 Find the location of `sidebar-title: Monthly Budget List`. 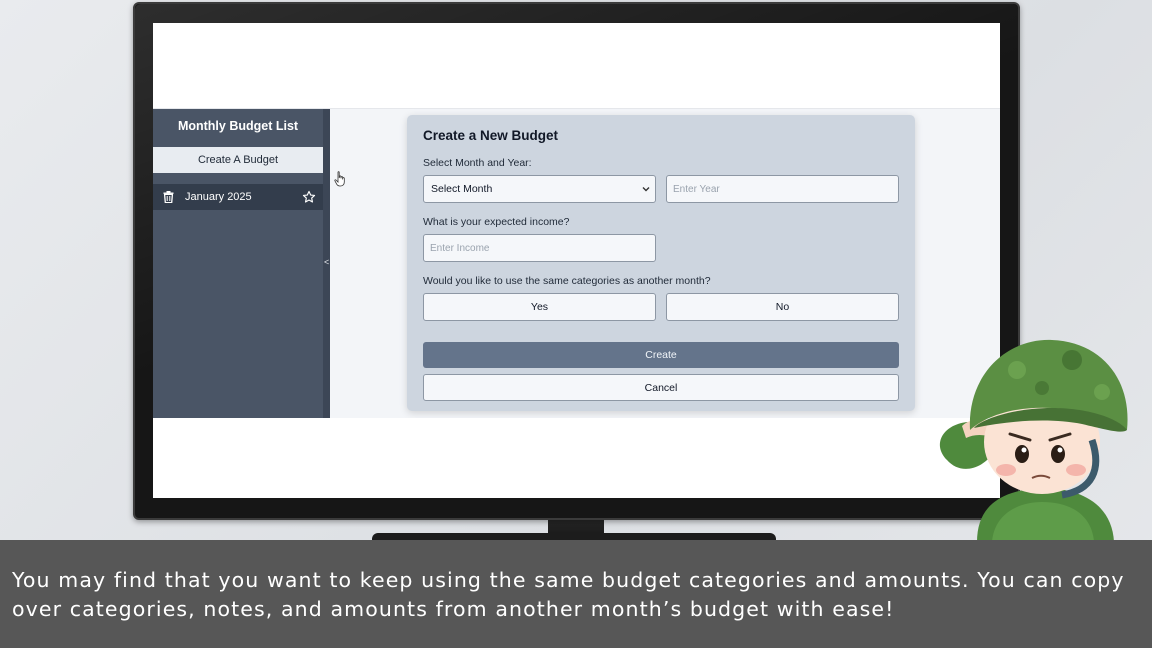

sidebar-title: Monthly Budget List is located at coordinates (238, 126).